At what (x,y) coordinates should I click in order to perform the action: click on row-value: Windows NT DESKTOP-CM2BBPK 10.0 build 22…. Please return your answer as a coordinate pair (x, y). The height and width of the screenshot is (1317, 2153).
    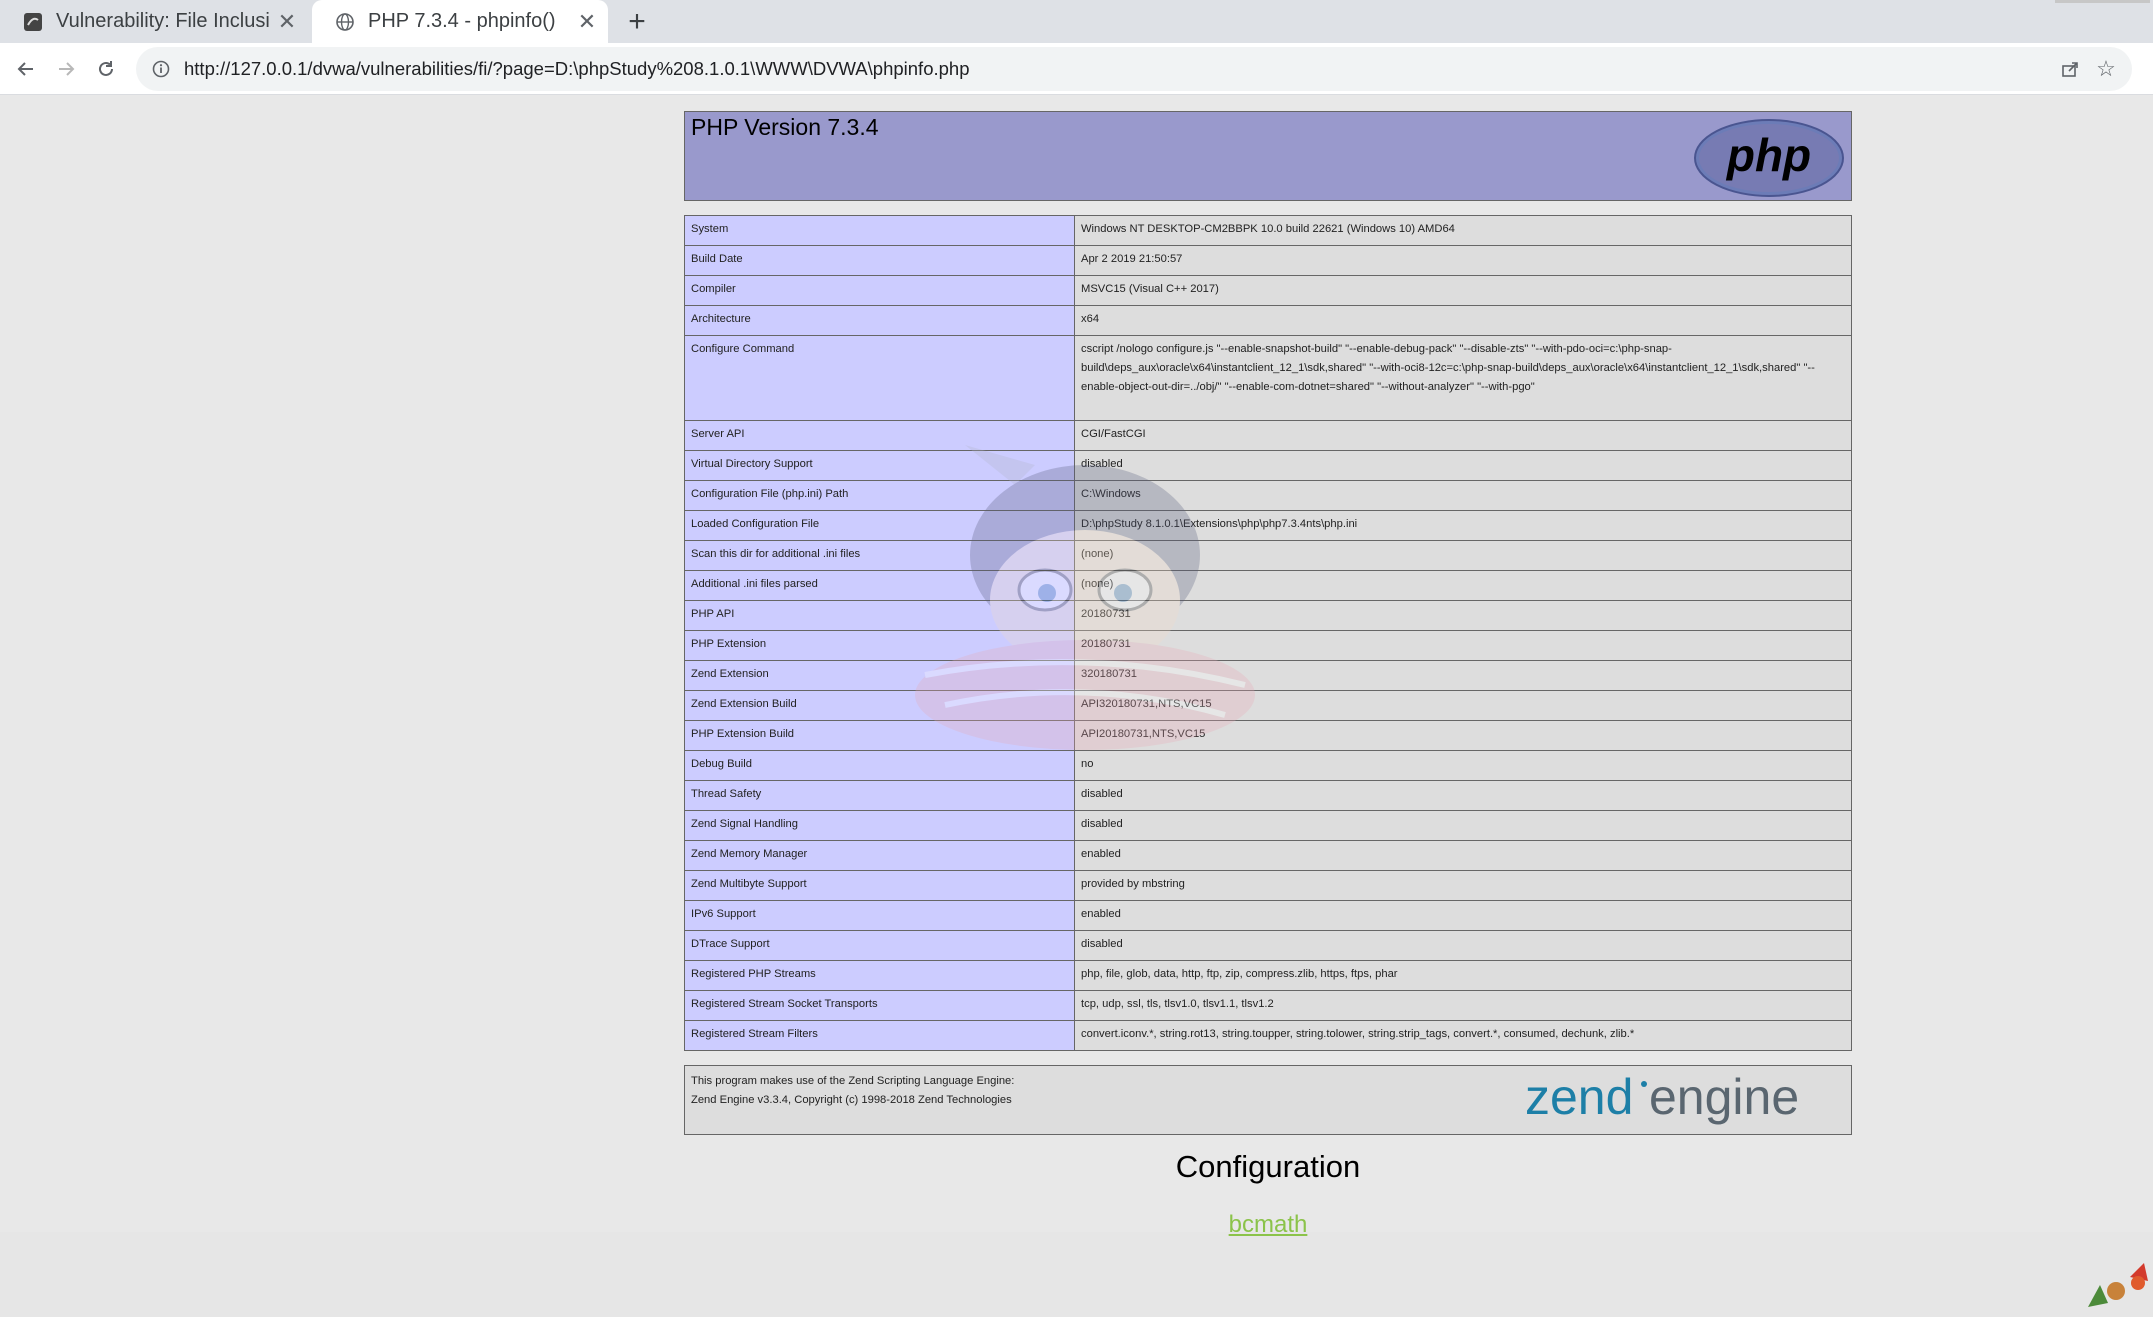
    Looking at the image, I should click on (1463, 230).